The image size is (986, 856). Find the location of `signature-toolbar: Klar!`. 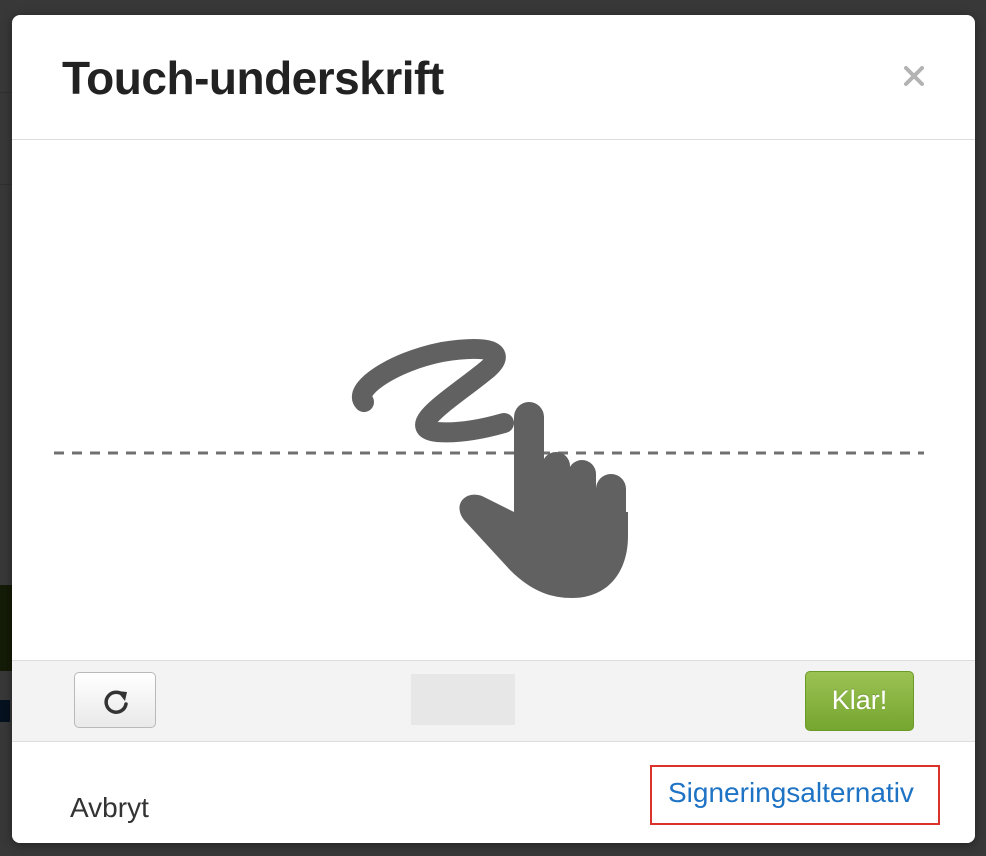

signature-toolbar: Klar! is located at coordinates (493, 701).